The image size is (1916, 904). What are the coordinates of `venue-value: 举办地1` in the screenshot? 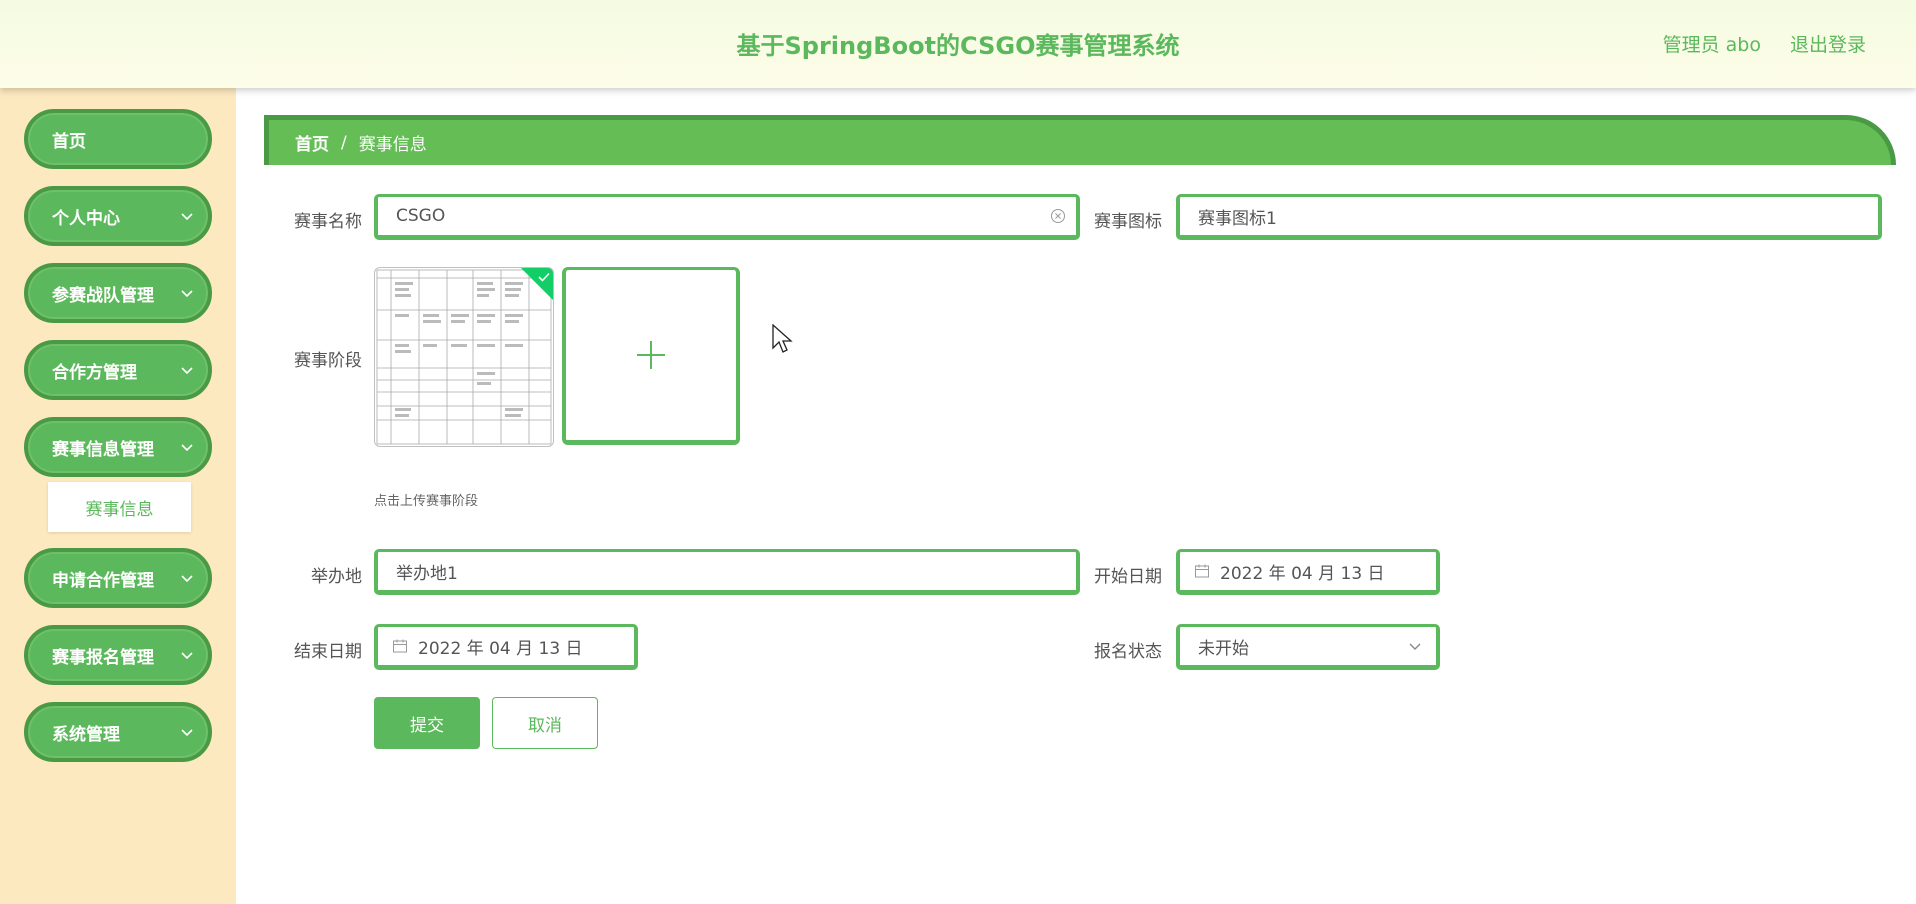 It's located at (427, 573).